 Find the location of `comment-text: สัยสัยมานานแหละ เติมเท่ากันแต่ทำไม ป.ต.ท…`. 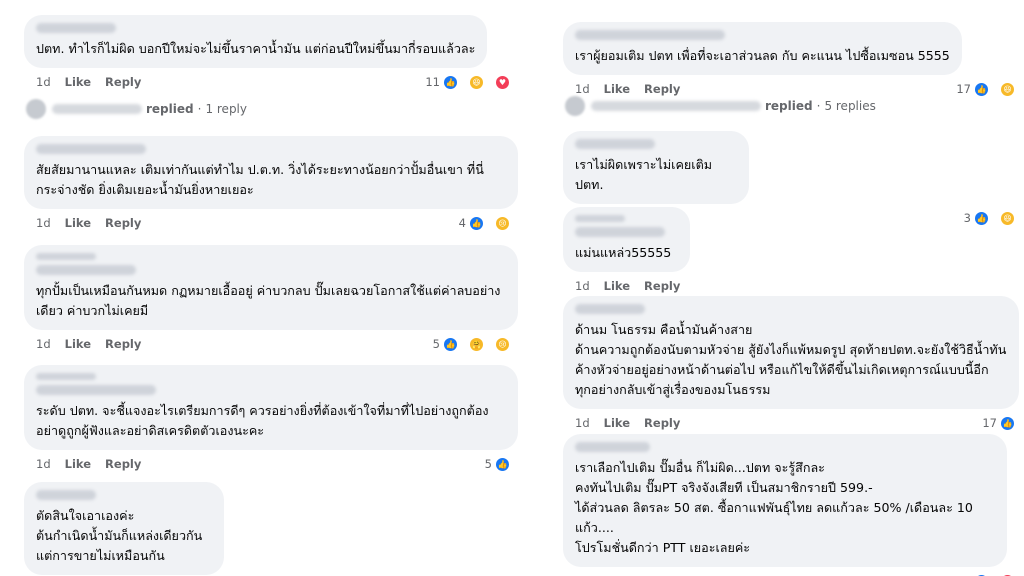

comment-text: สัยสัยมานานแหละ เติมเท่ากันแต่ทำไม ป.ต.ท… is located at coordinates (260, 179).